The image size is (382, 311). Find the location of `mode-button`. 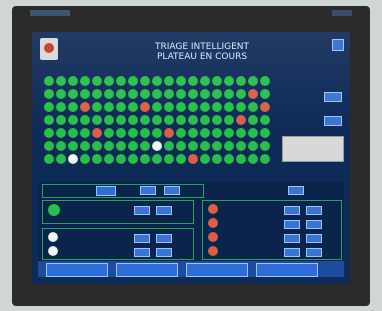

mode-button is located at coordinates (106, 191).